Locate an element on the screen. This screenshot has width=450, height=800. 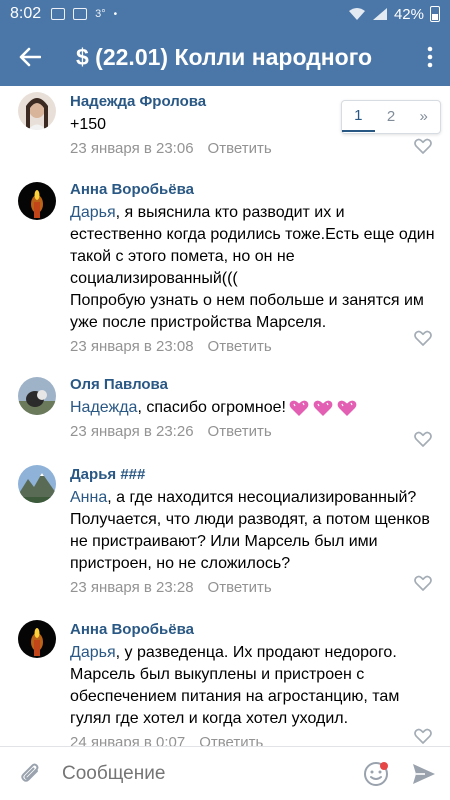
comment-author: Дарья ### is located at coordinates (255, 475).